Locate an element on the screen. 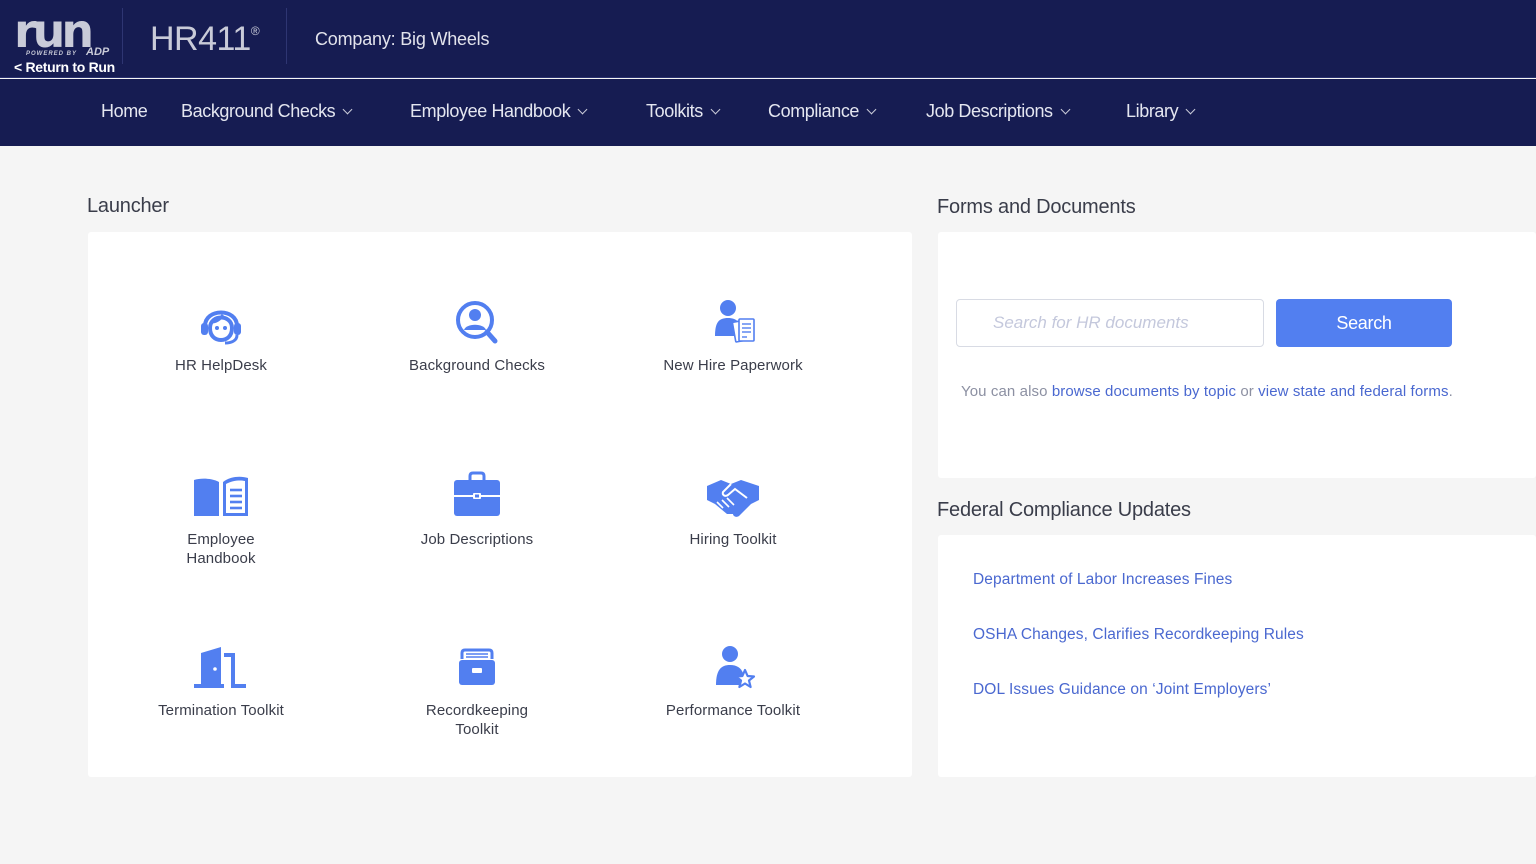  nav-label: Background Checks is located at coordinates (258, 111).